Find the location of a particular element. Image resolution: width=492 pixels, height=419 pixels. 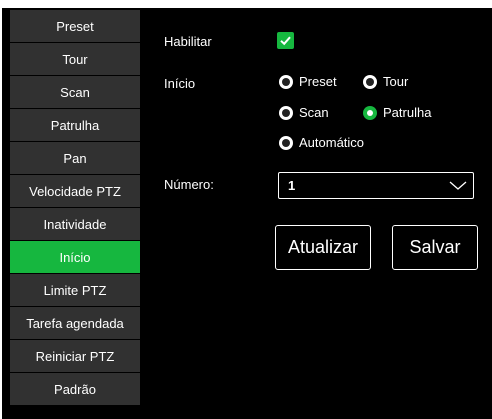

habilitar-label: Habilitar is located at coordinates (188, 41).